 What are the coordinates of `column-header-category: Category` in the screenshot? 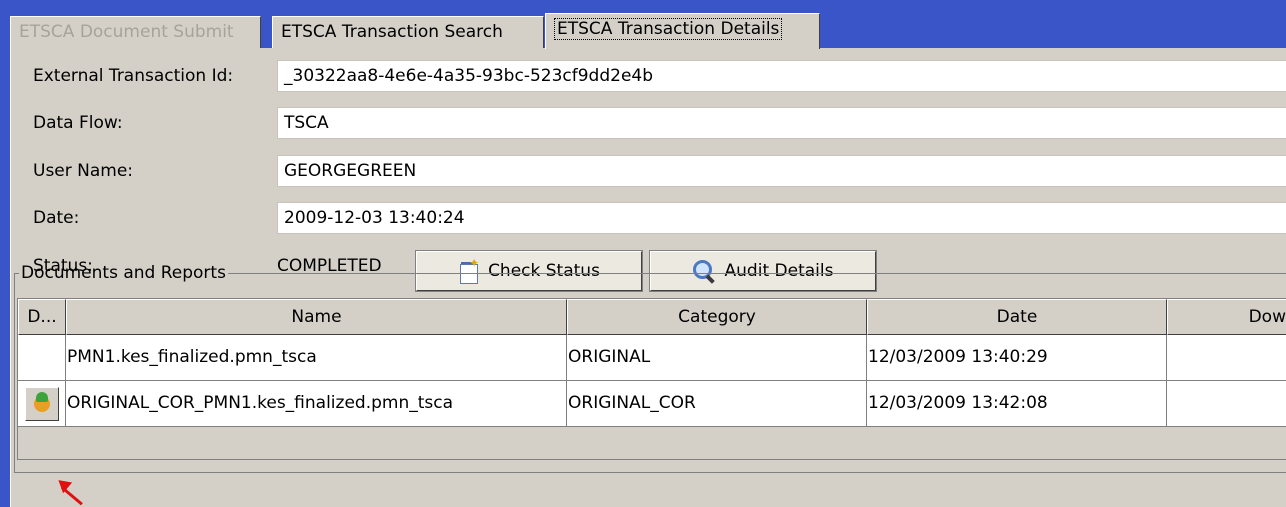 It's located at (717, 317).